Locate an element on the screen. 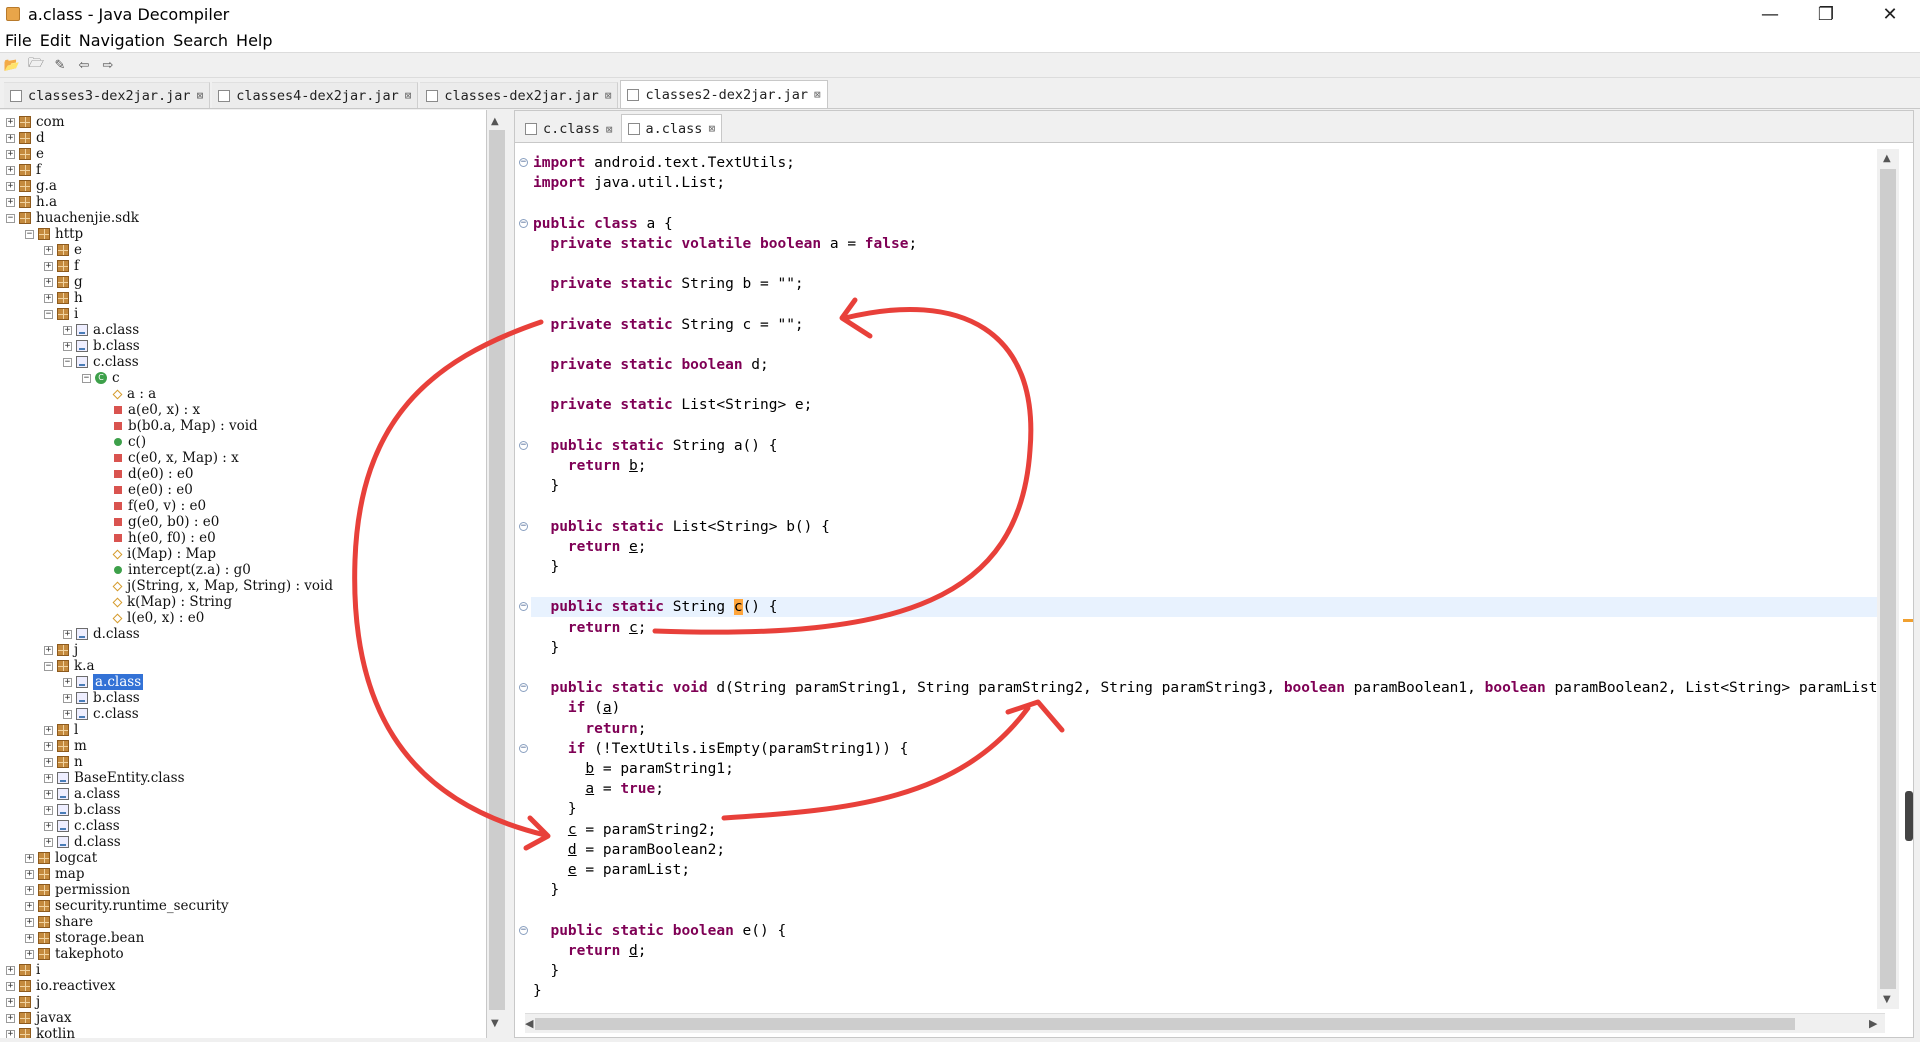 The image size is (1920, 1042). tree-node: + h is located at coordinates (63, 298).